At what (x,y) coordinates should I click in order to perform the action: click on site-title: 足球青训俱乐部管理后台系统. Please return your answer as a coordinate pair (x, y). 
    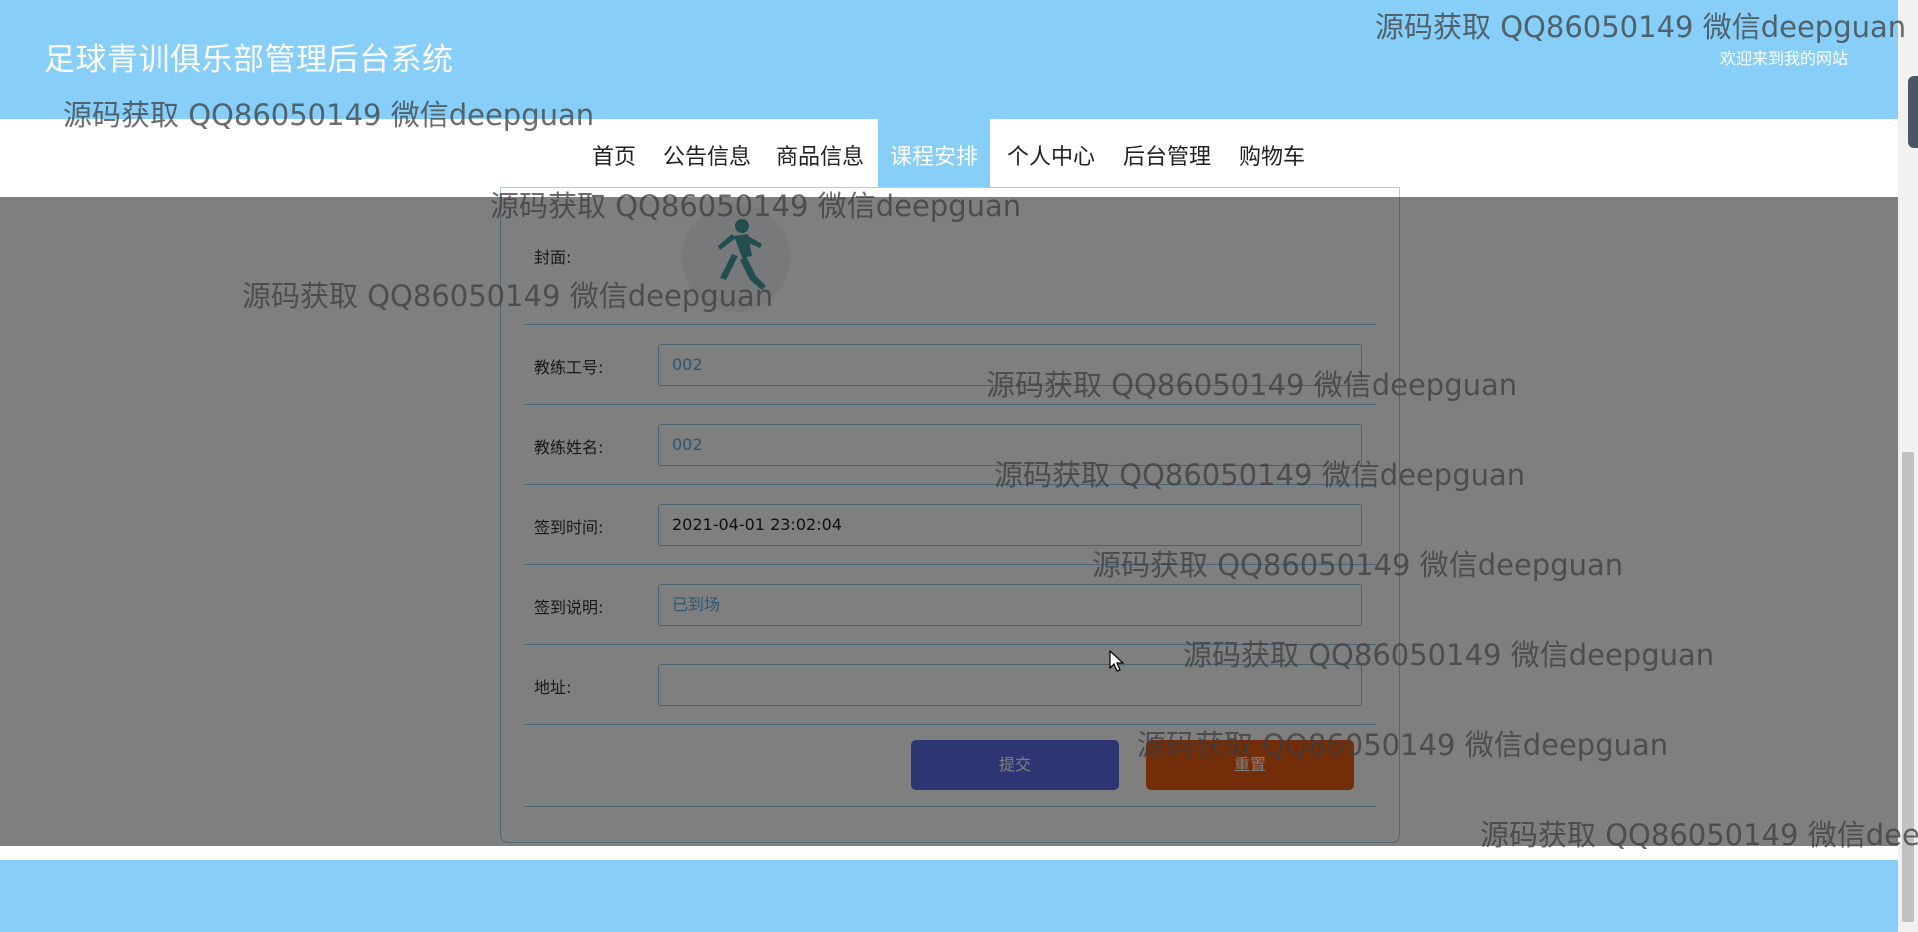
    Looking at the image, I should click on (249, 60).